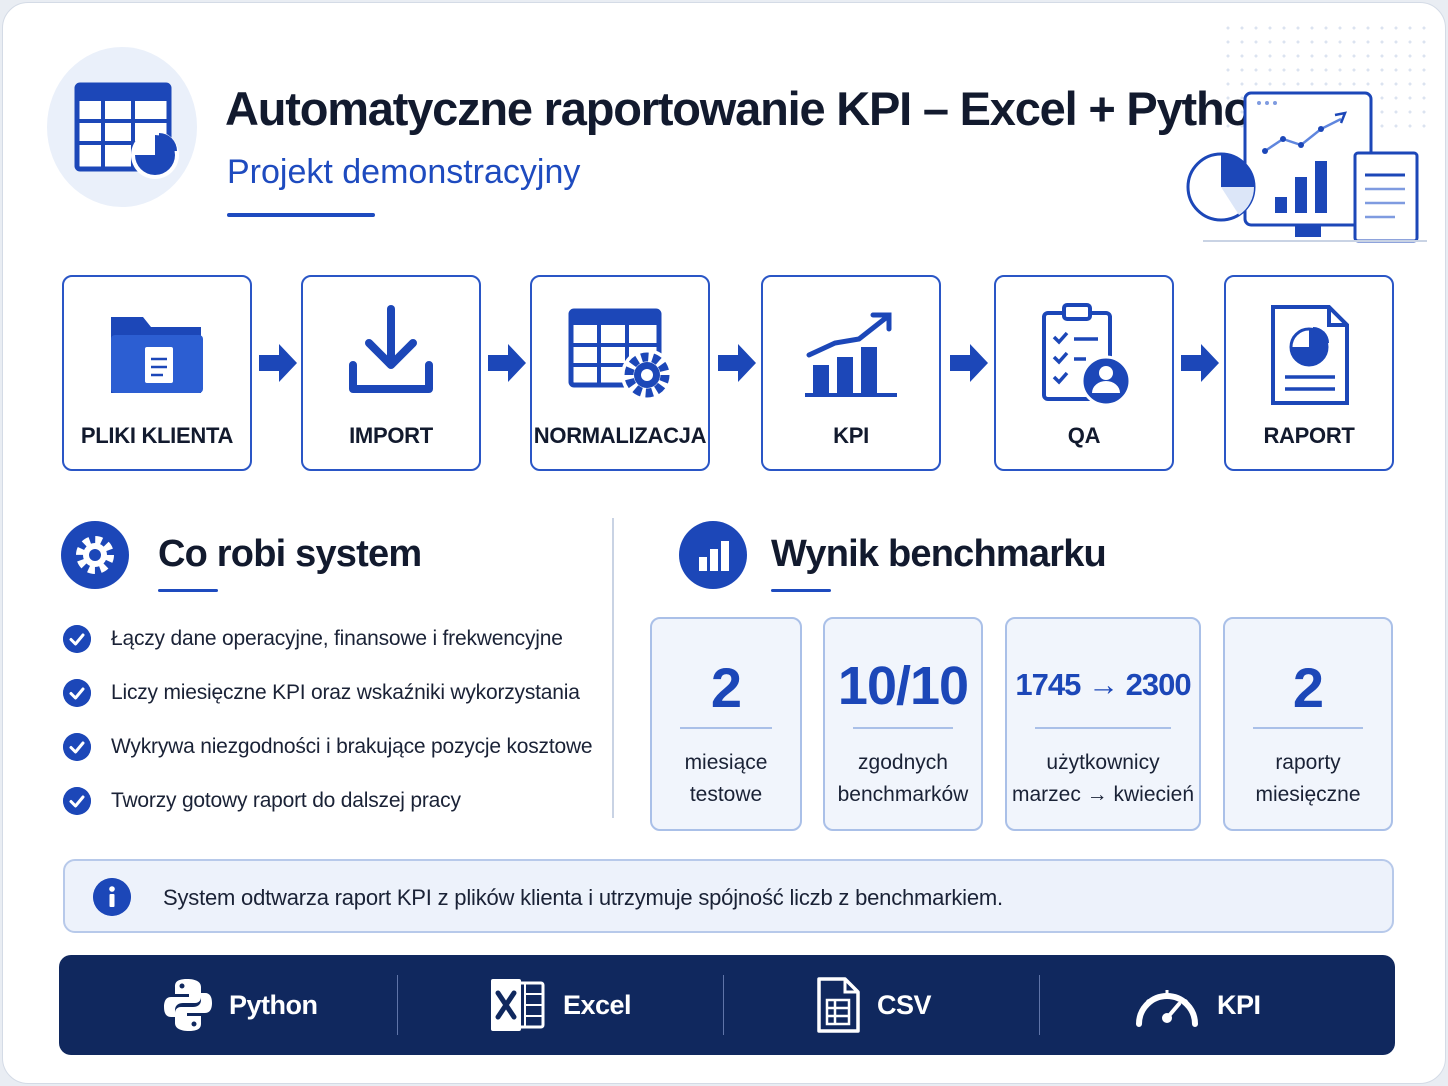  I want to click on section-gear-badge, so click(95, 555).